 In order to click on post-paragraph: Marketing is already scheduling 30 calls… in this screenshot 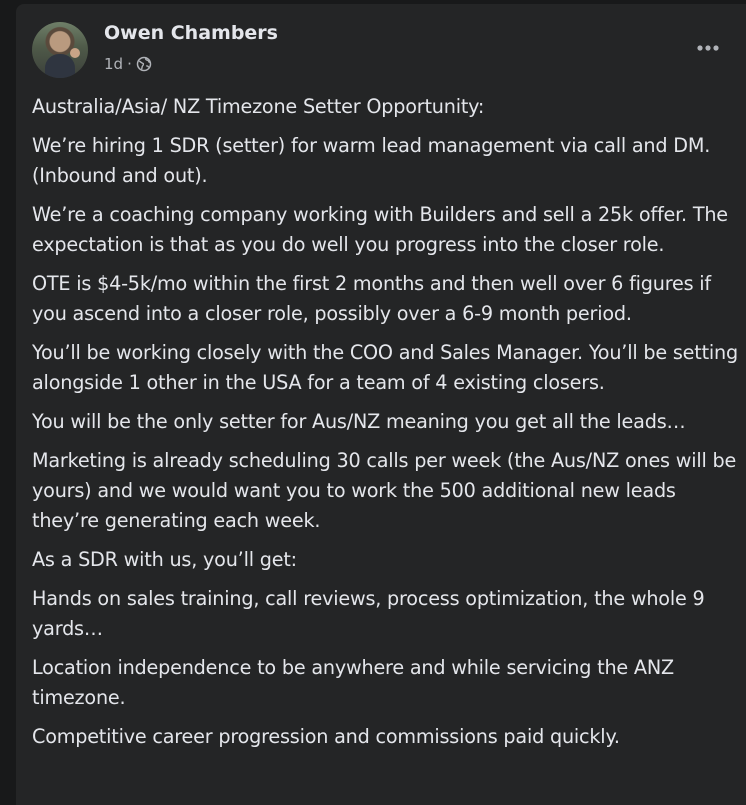, I will do `click(384, 490)`.